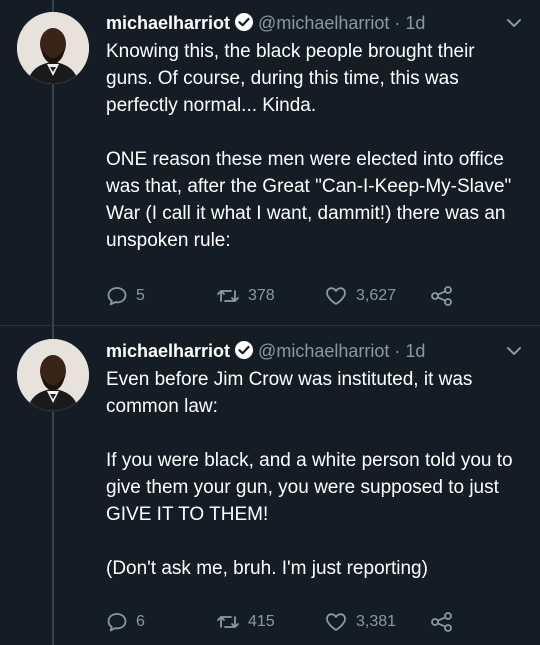 This screenshot has width=540, height=645. I want to click on like-count: 3,627, so click(376, 295).